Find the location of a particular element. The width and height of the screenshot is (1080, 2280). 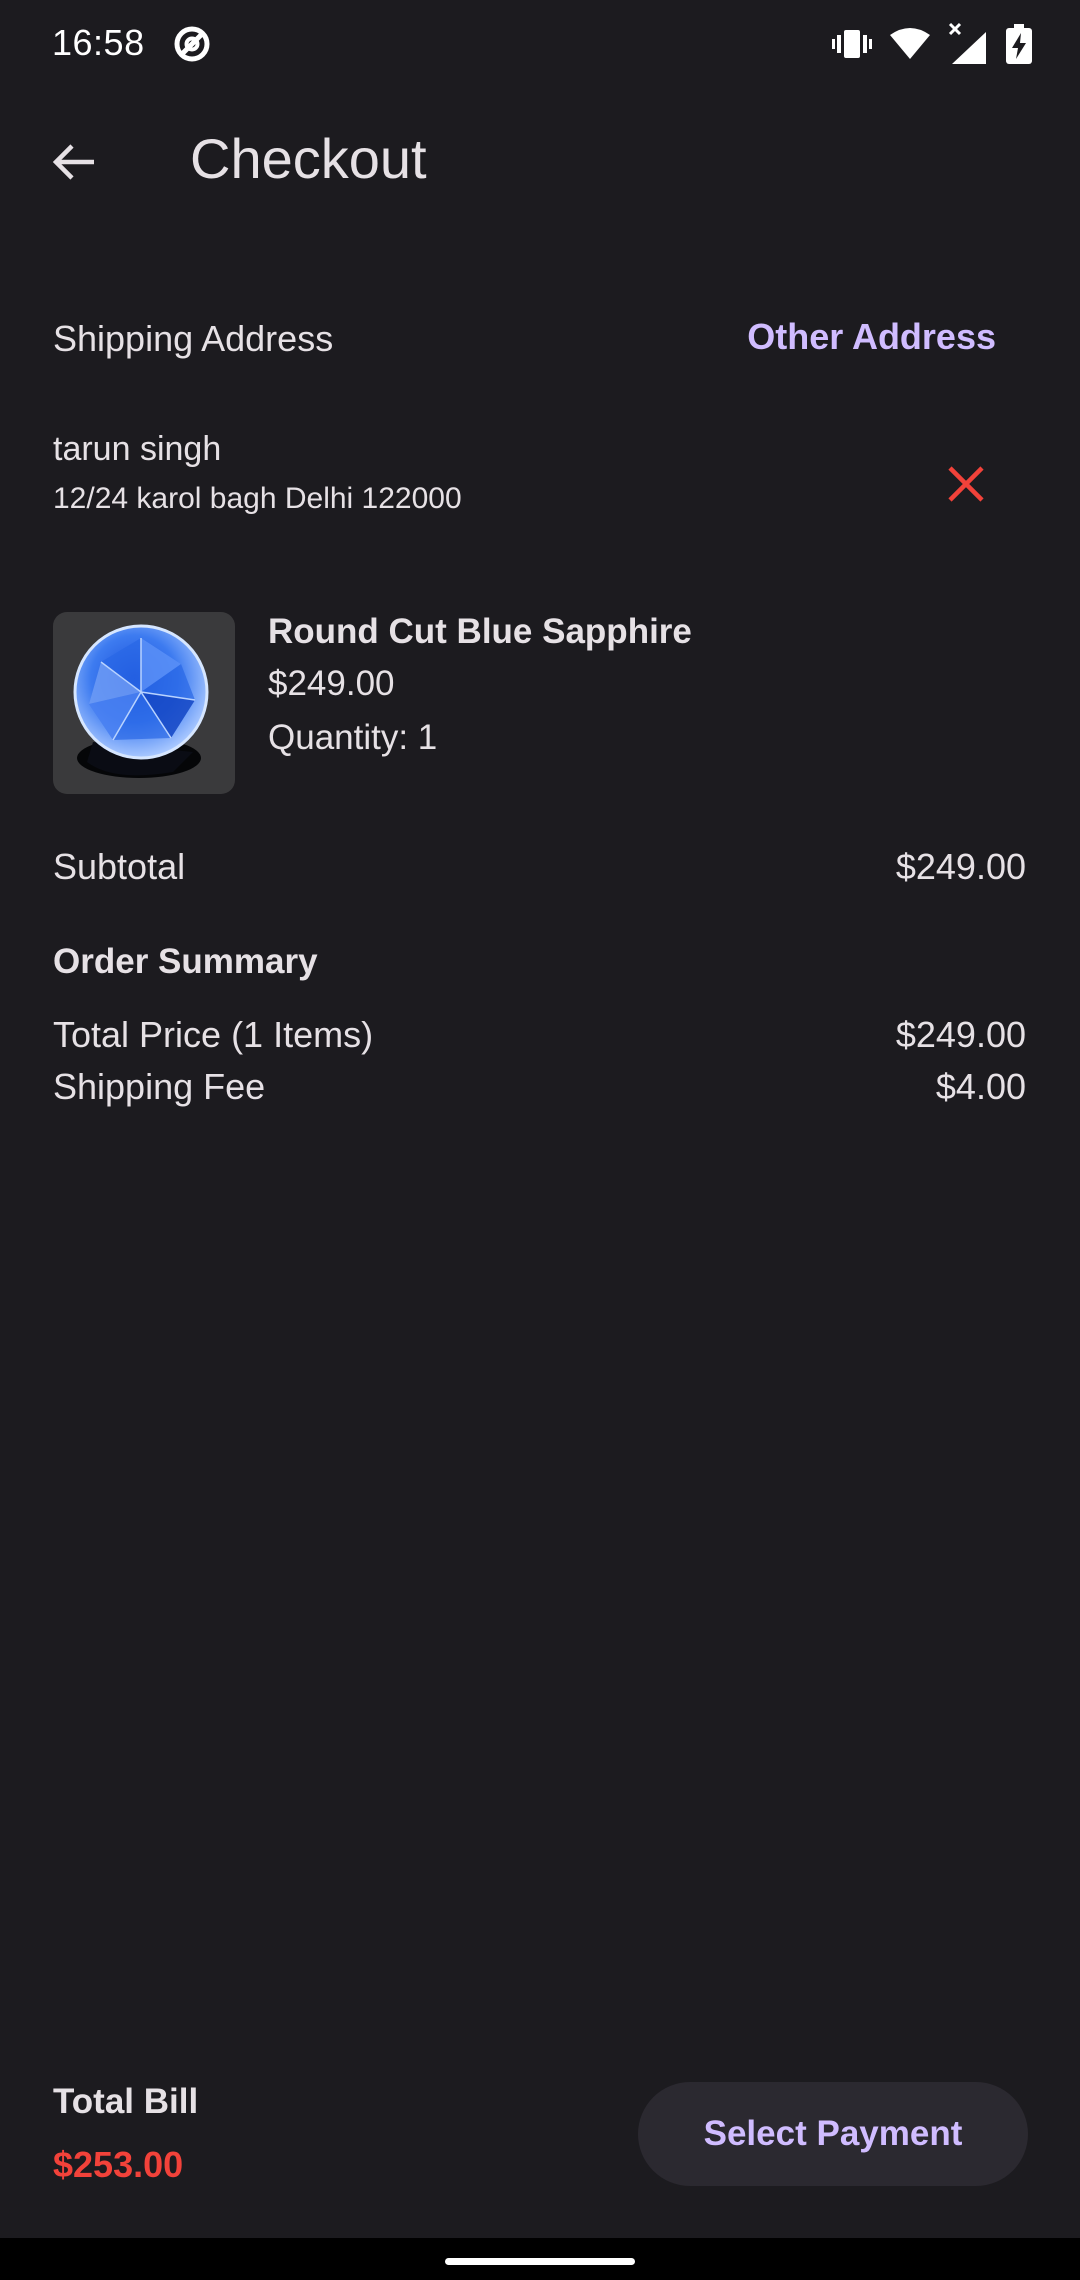

shipping-fee-value: $4.00 is located at coordinates (980, 1086).